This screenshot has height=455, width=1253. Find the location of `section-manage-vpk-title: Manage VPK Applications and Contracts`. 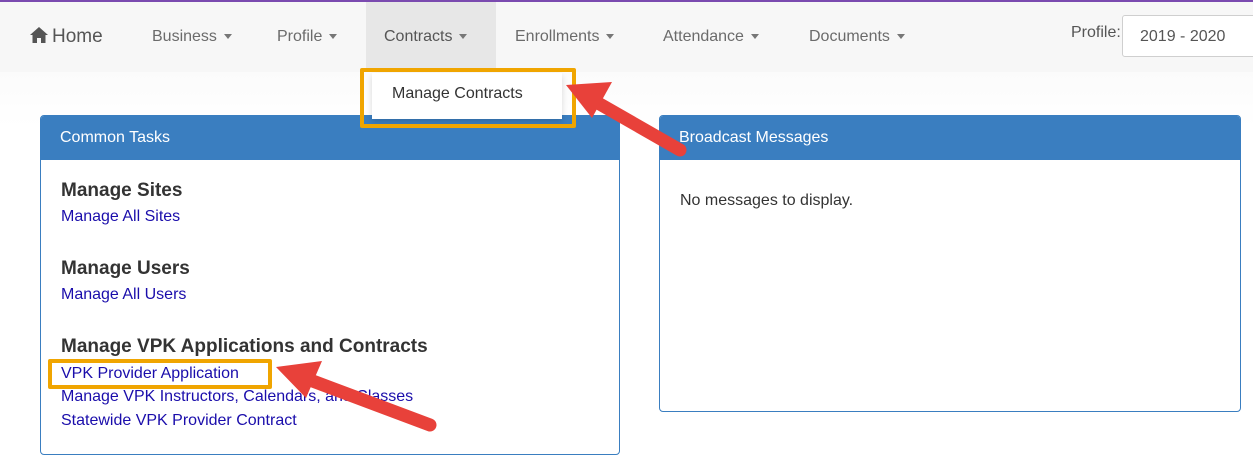

section-manage-vpk-title: Manage VPK Applications and Contracts is located at coordinates (244, 346).